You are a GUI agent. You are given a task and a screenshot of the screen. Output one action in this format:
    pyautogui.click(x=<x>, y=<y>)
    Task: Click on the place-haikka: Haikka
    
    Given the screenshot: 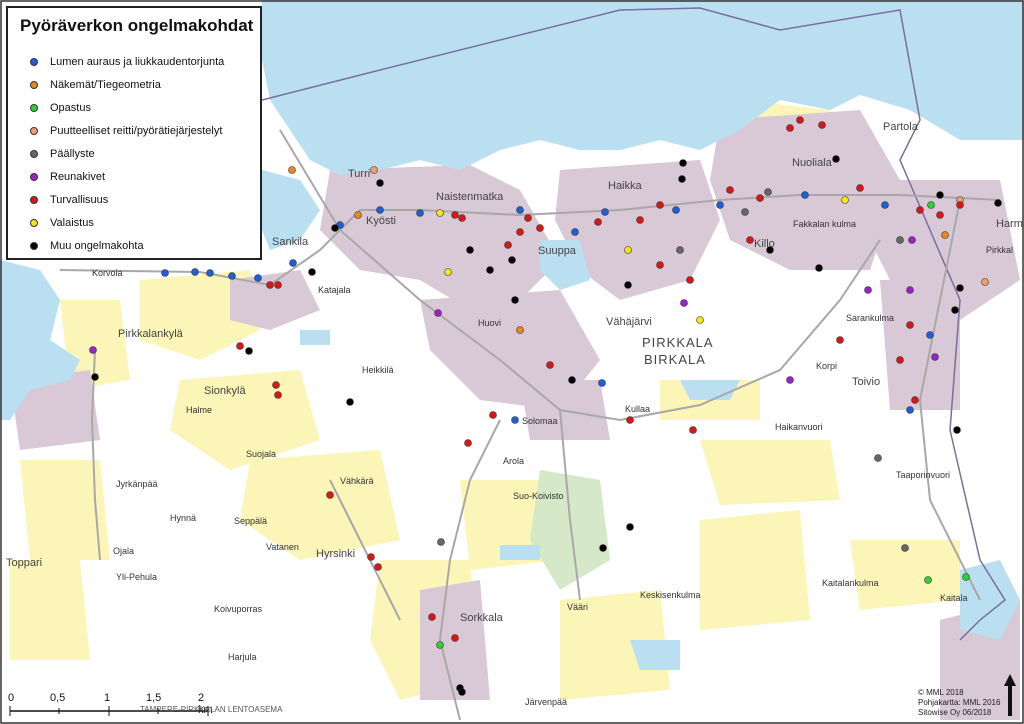 What is the action you would take?
    pyautogui.click(x=625, y=186)
    